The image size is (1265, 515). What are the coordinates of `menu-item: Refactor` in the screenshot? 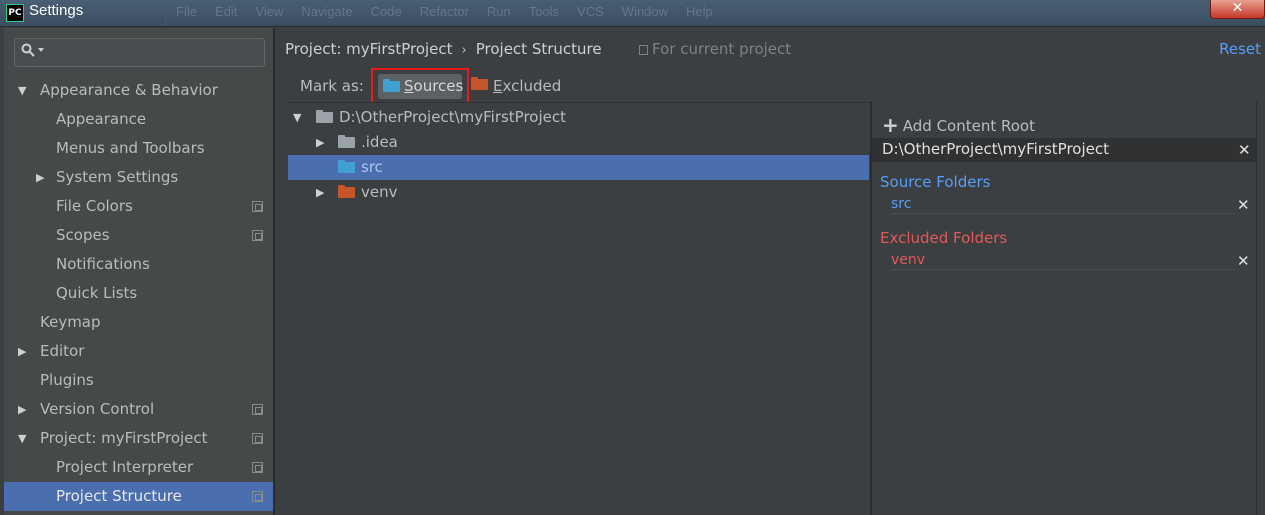 It's located at (444, 11).